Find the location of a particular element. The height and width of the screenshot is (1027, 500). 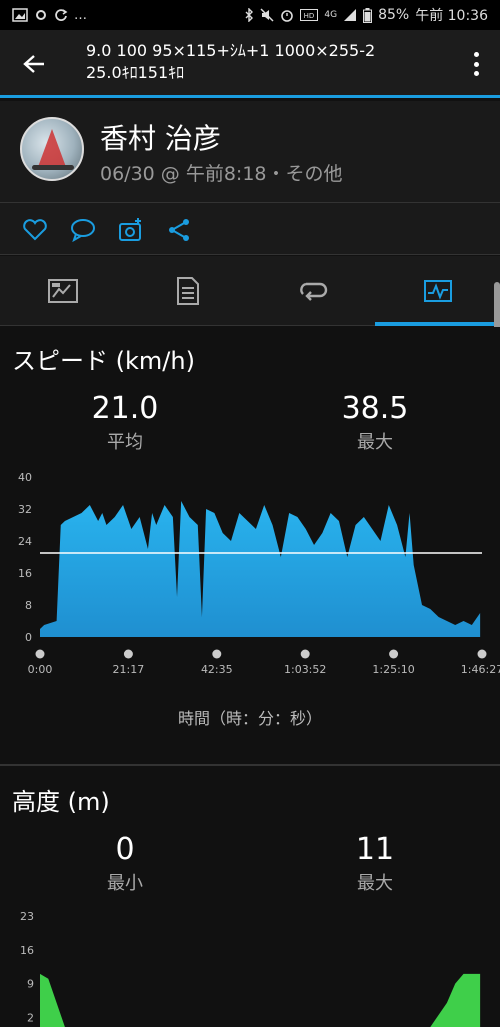

laps-icon is located at coordinates (313, 291).